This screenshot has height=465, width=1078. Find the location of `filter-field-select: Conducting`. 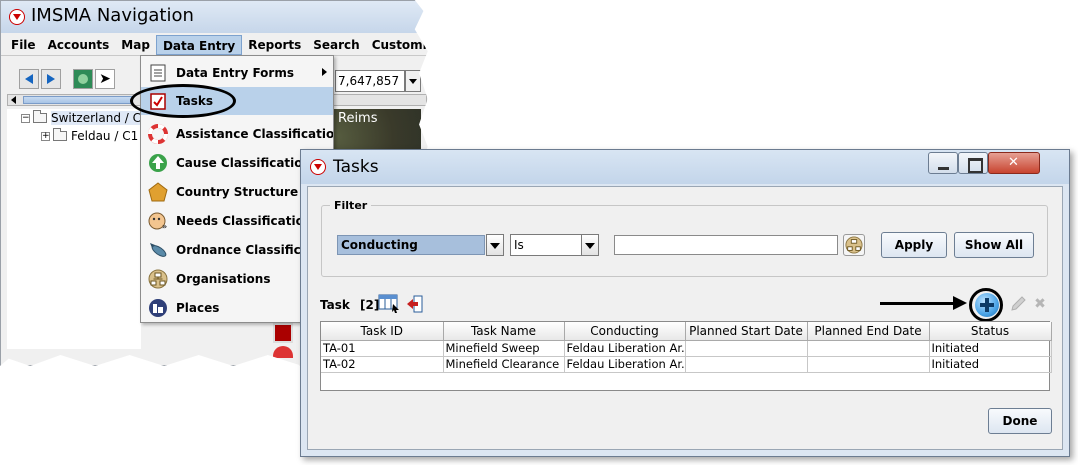

filter-field-select: Conducting is located at coordinates (411, 245).